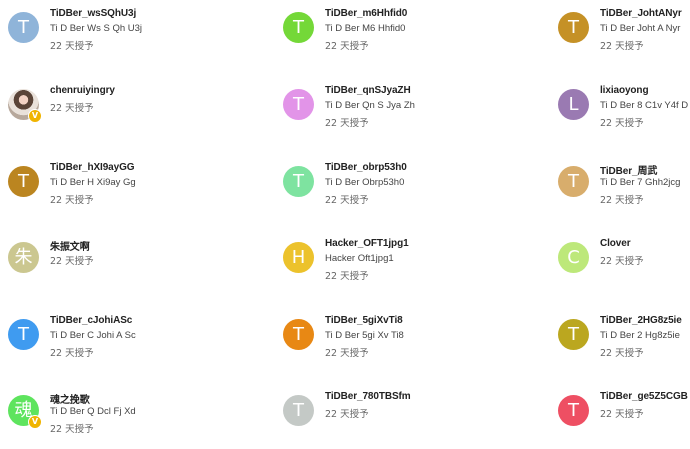  Describe the element at coordinates (115, 419) in the screenshot. I see `user-card: 魂 V 魂之挽歌 Ti D Ber Q Dcl Fj Xd 22 天授予` at that location.